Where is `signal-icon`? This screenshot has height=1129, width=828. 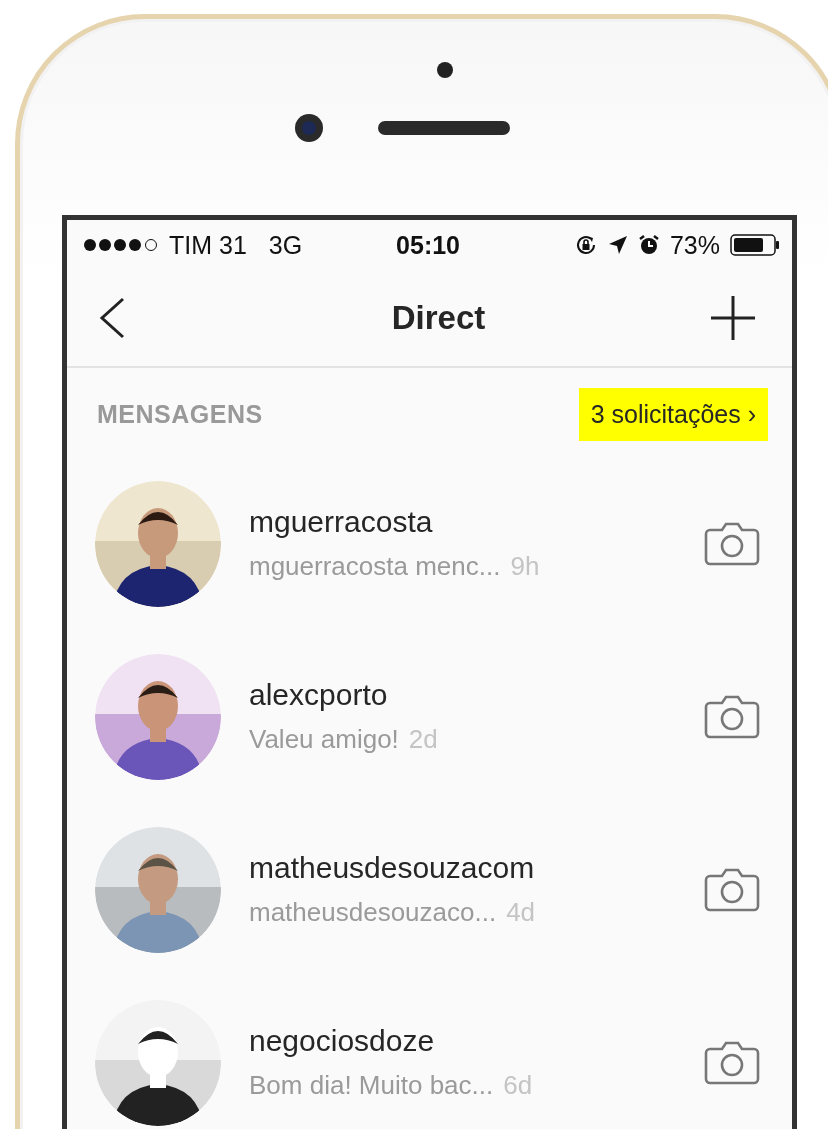
signal-icon is located at coordinates (121, 245).